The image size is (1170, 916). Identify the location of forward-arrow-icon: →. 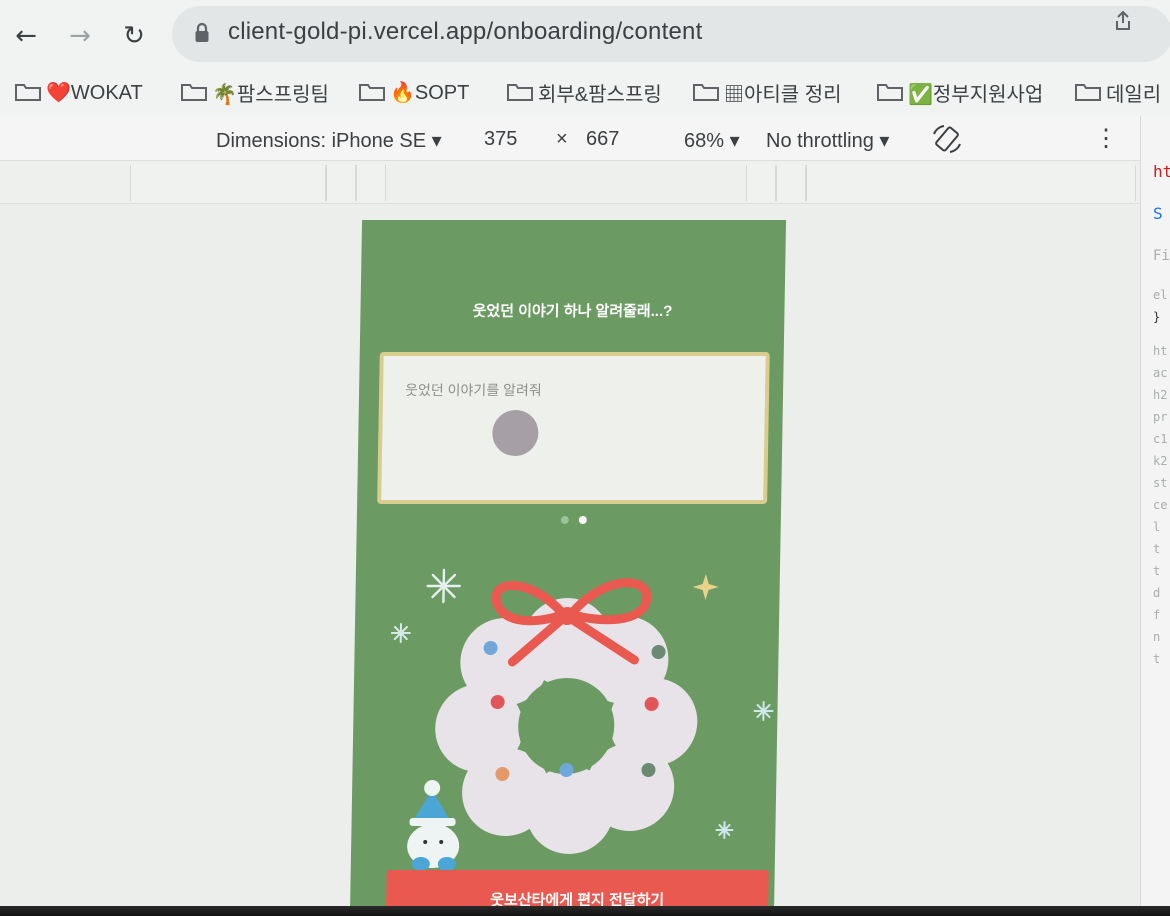
(80, 36).